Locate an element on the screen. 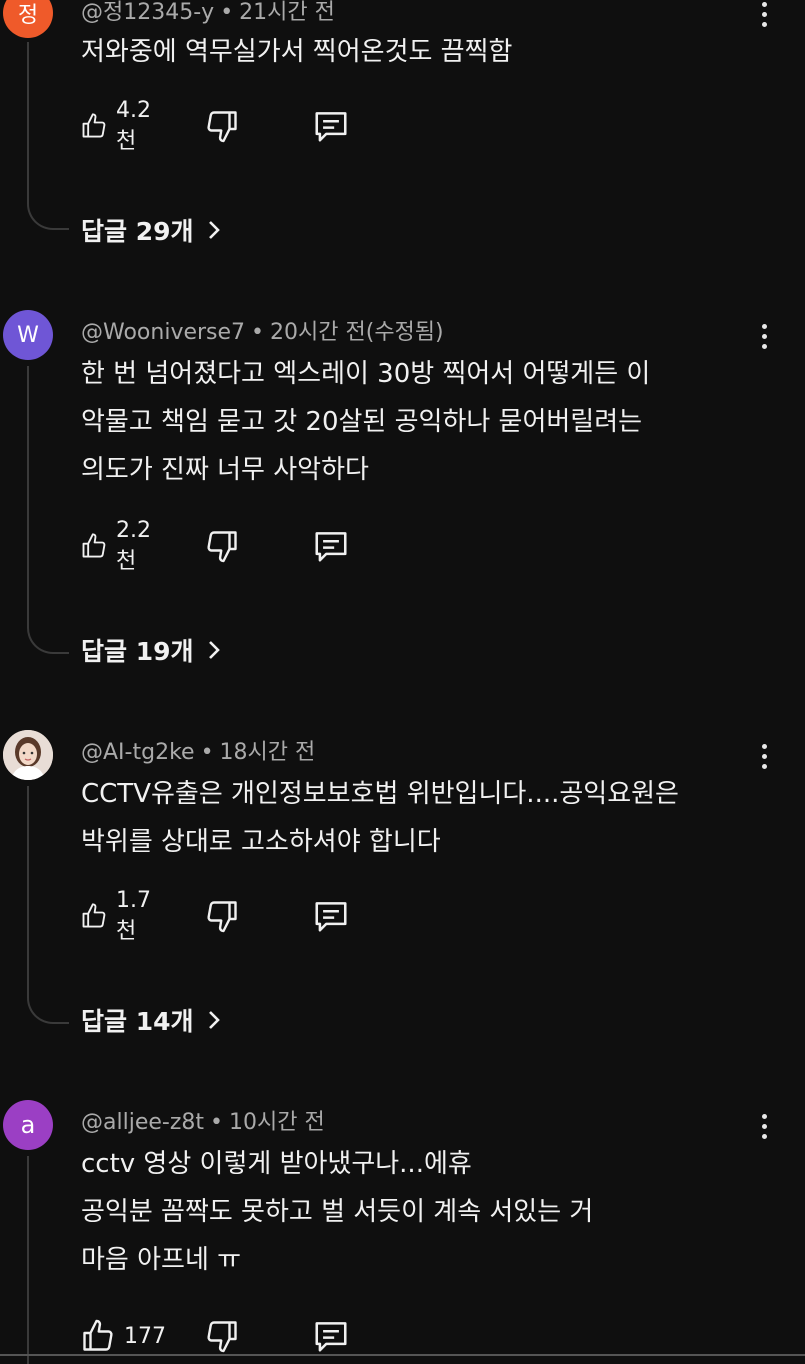 This screenshot has width=805, height=1364. replies-toggle: 답글 19개 is located at coordinates (151, 650).